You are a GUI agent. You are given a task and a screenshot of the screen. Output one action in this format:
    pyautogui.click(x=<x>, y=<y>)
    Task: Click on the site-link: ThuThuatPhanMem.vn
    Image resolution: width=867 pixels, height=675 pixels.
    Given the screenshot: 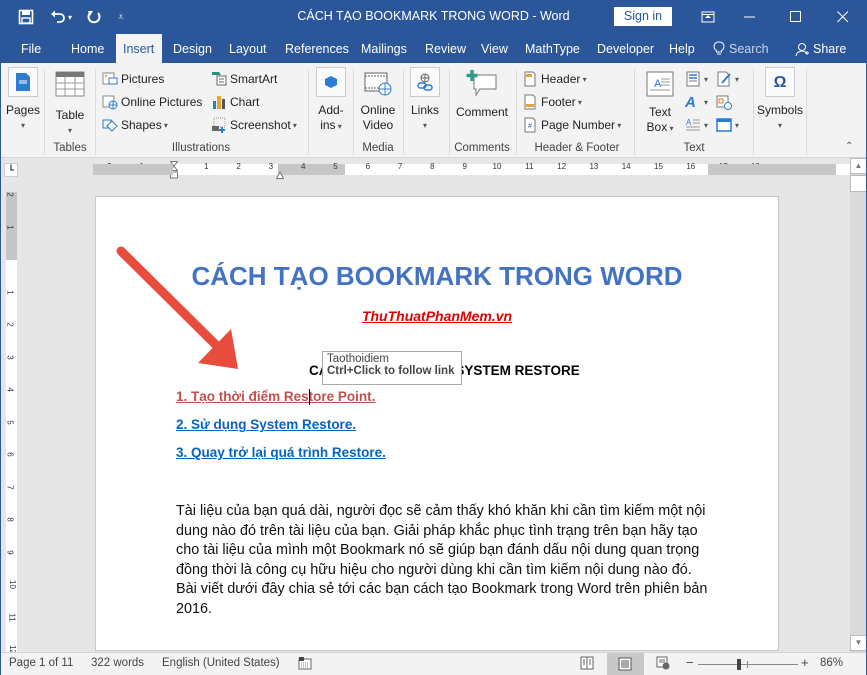 What is the action you would take?
    pyautogui.click(x=437, y=316)
    